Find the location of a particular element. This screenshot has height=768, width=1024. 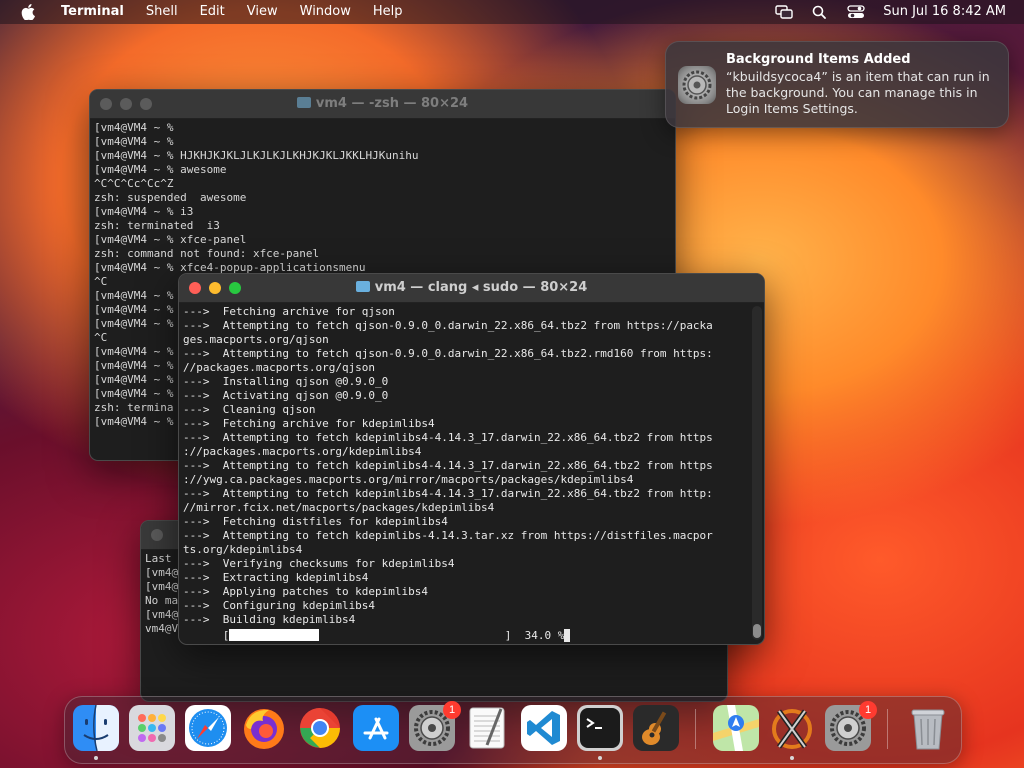

dock-system-settings: 1 is located at coordinates (435, 726).